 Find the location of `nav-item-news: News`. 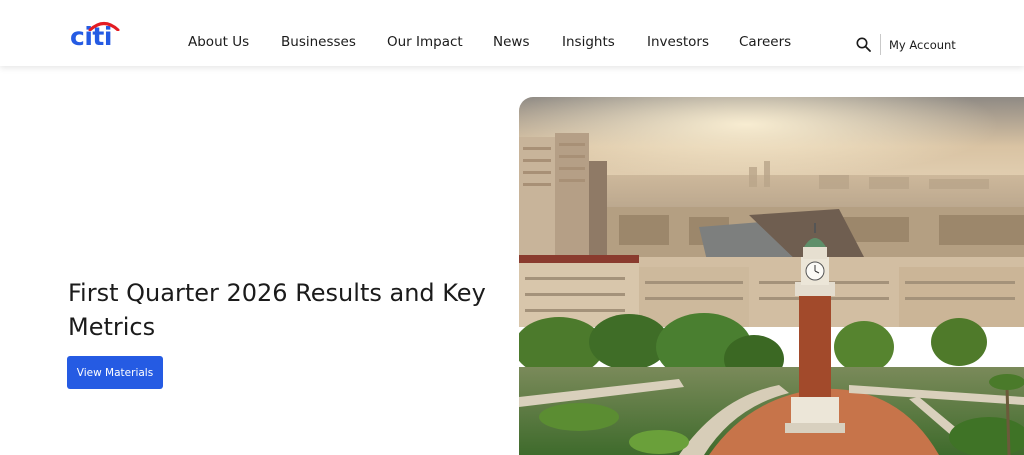

nav-item-news: News is located at coordinates (511, 42).